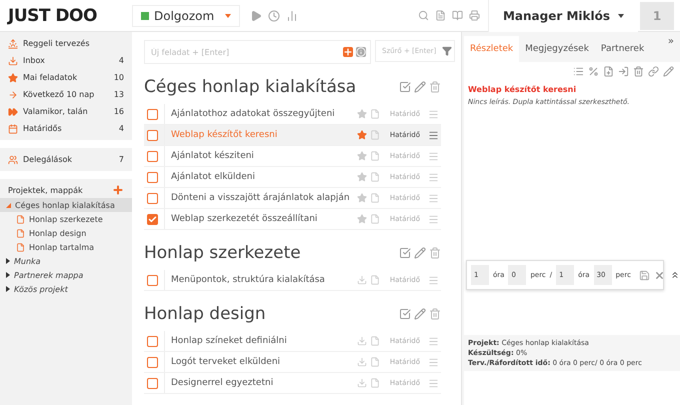 The width and height of the screenshot is (680, 405). I want to click on list-title: Céges honlap kialakítása, so click(250, 87).